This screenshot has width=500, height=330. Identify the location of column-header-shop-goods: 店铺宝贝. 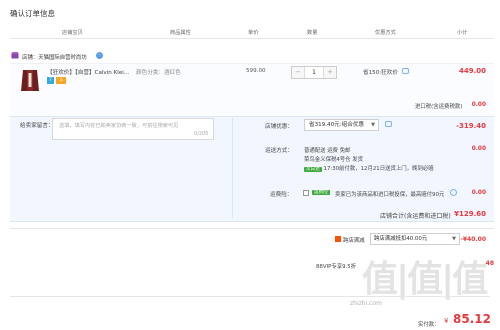
(72, 33).